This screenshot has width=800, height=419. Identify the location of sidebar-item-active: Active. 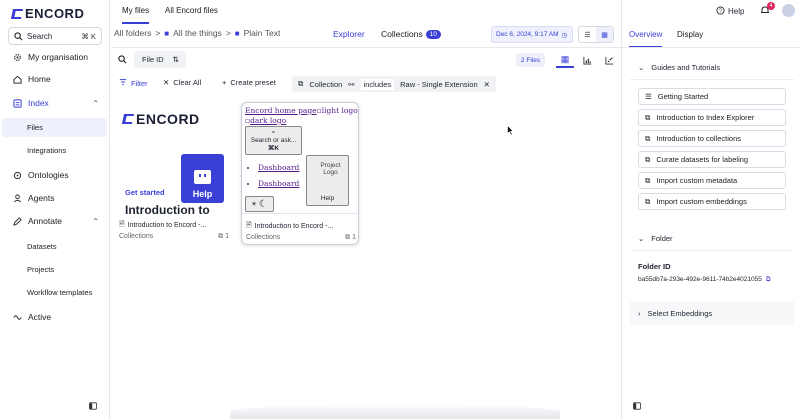
(54, 317).